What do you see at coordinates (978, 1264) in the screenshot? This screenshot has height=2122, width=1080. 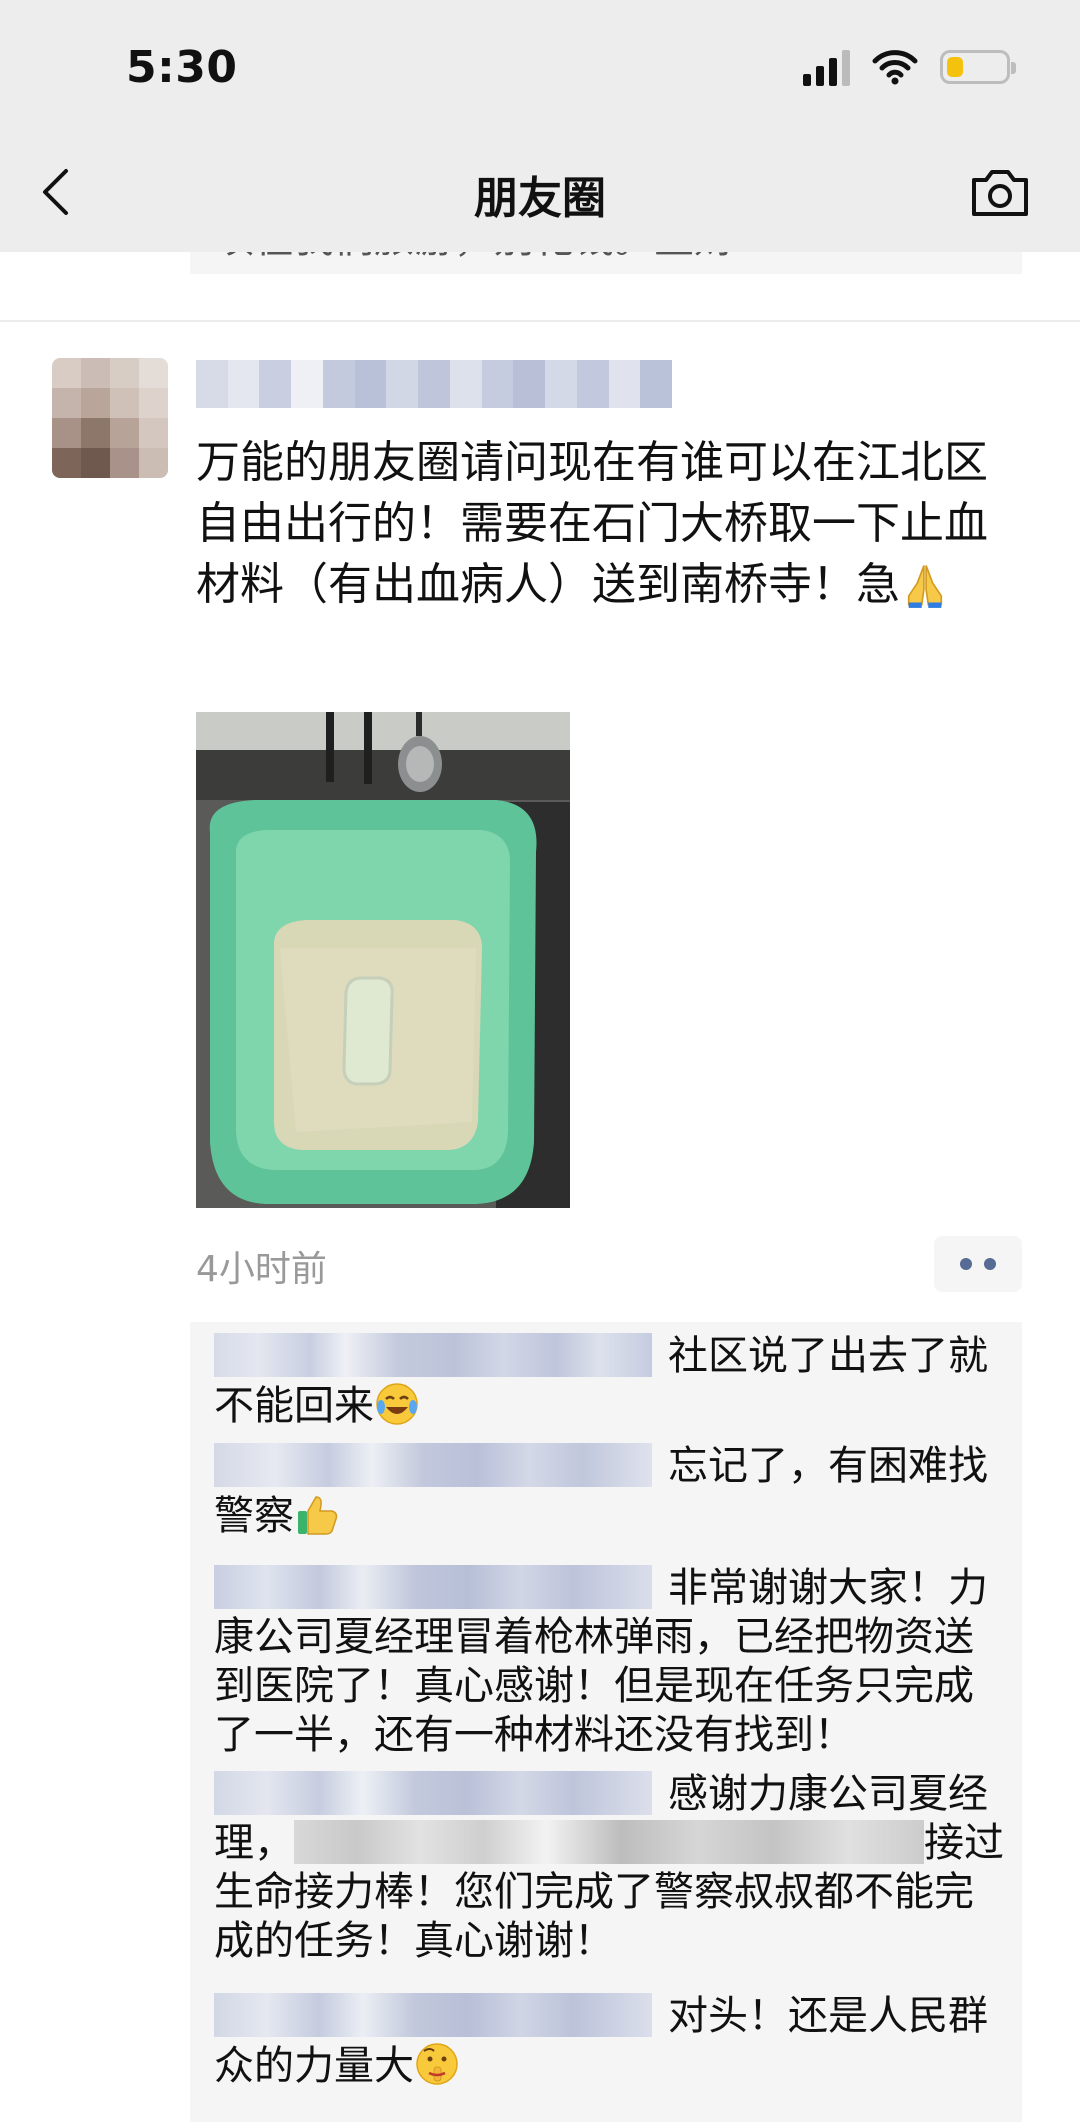 I see `more-actions-button` at bounding box center [978, 1264].